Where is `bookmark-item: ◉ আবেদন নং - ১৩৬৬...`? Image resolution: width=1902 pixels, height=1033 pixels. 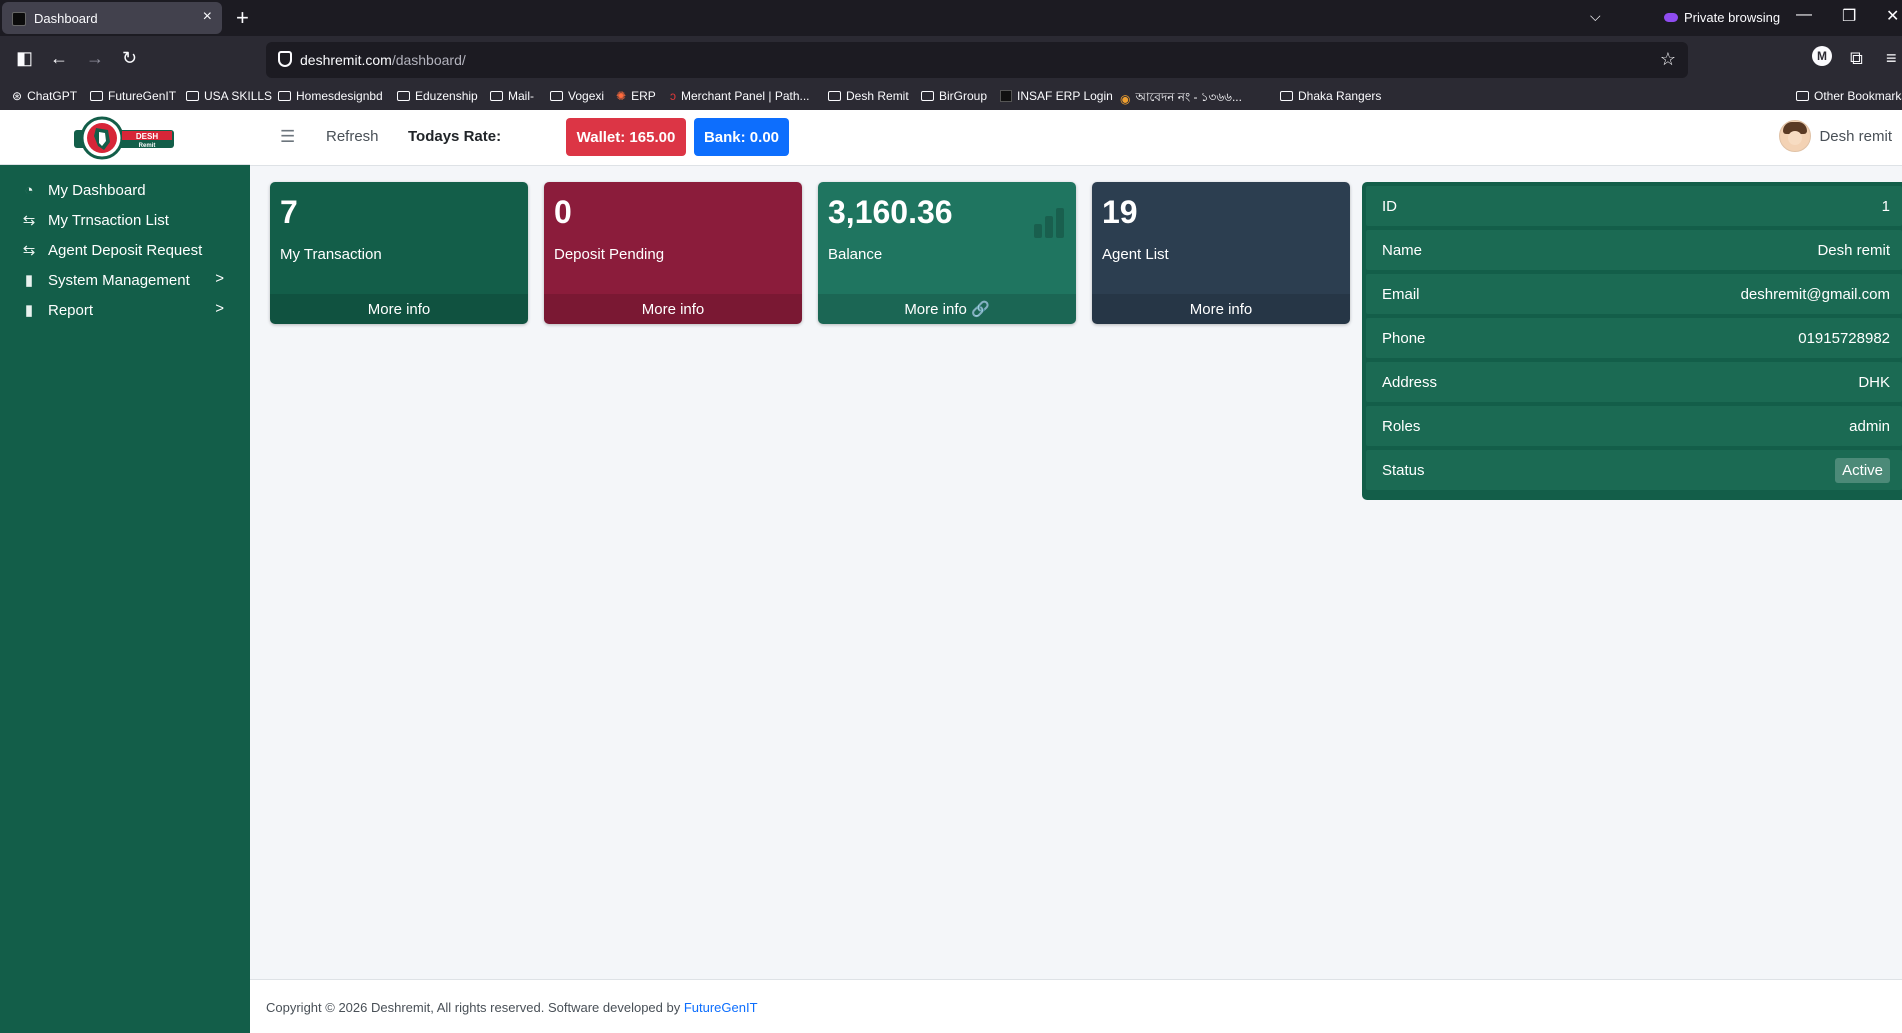 bookmark-item: ◉ আবেদন নং - ১৩৬৬... is located at coordinates (1181, 99).